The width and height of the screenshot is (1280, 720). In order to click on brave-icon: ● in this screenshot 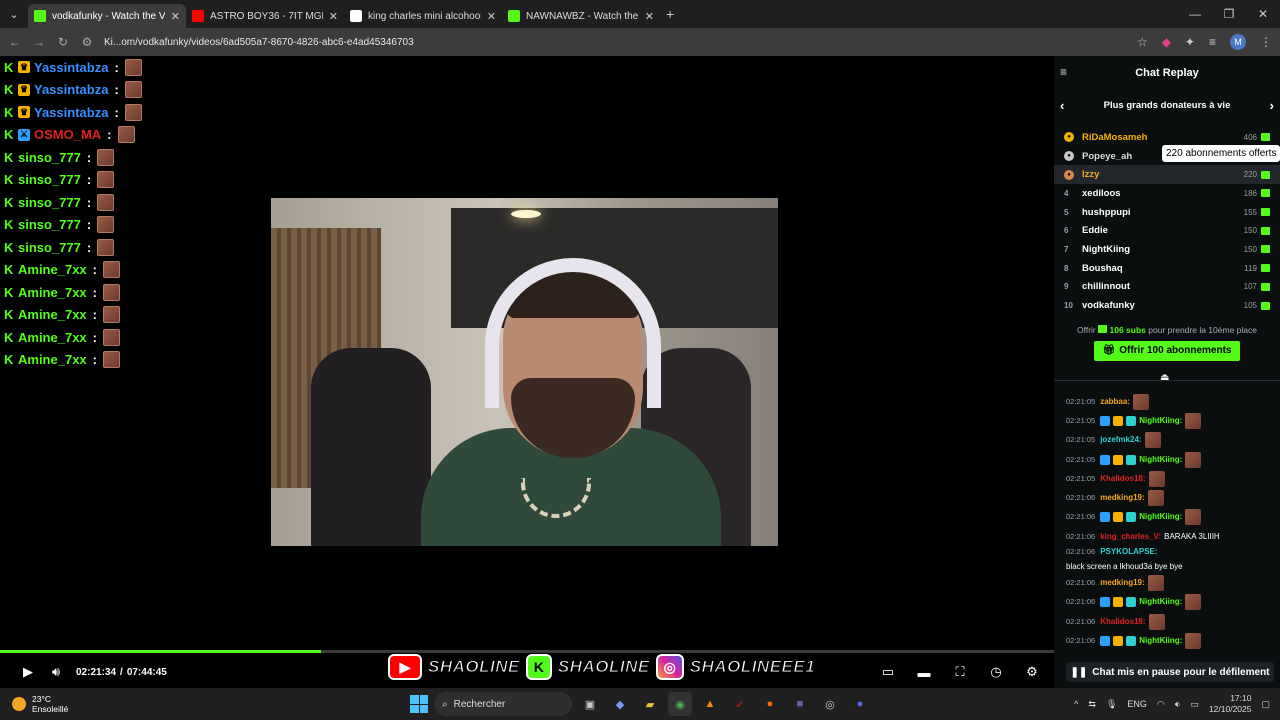, I will do `click(770, 704)`.